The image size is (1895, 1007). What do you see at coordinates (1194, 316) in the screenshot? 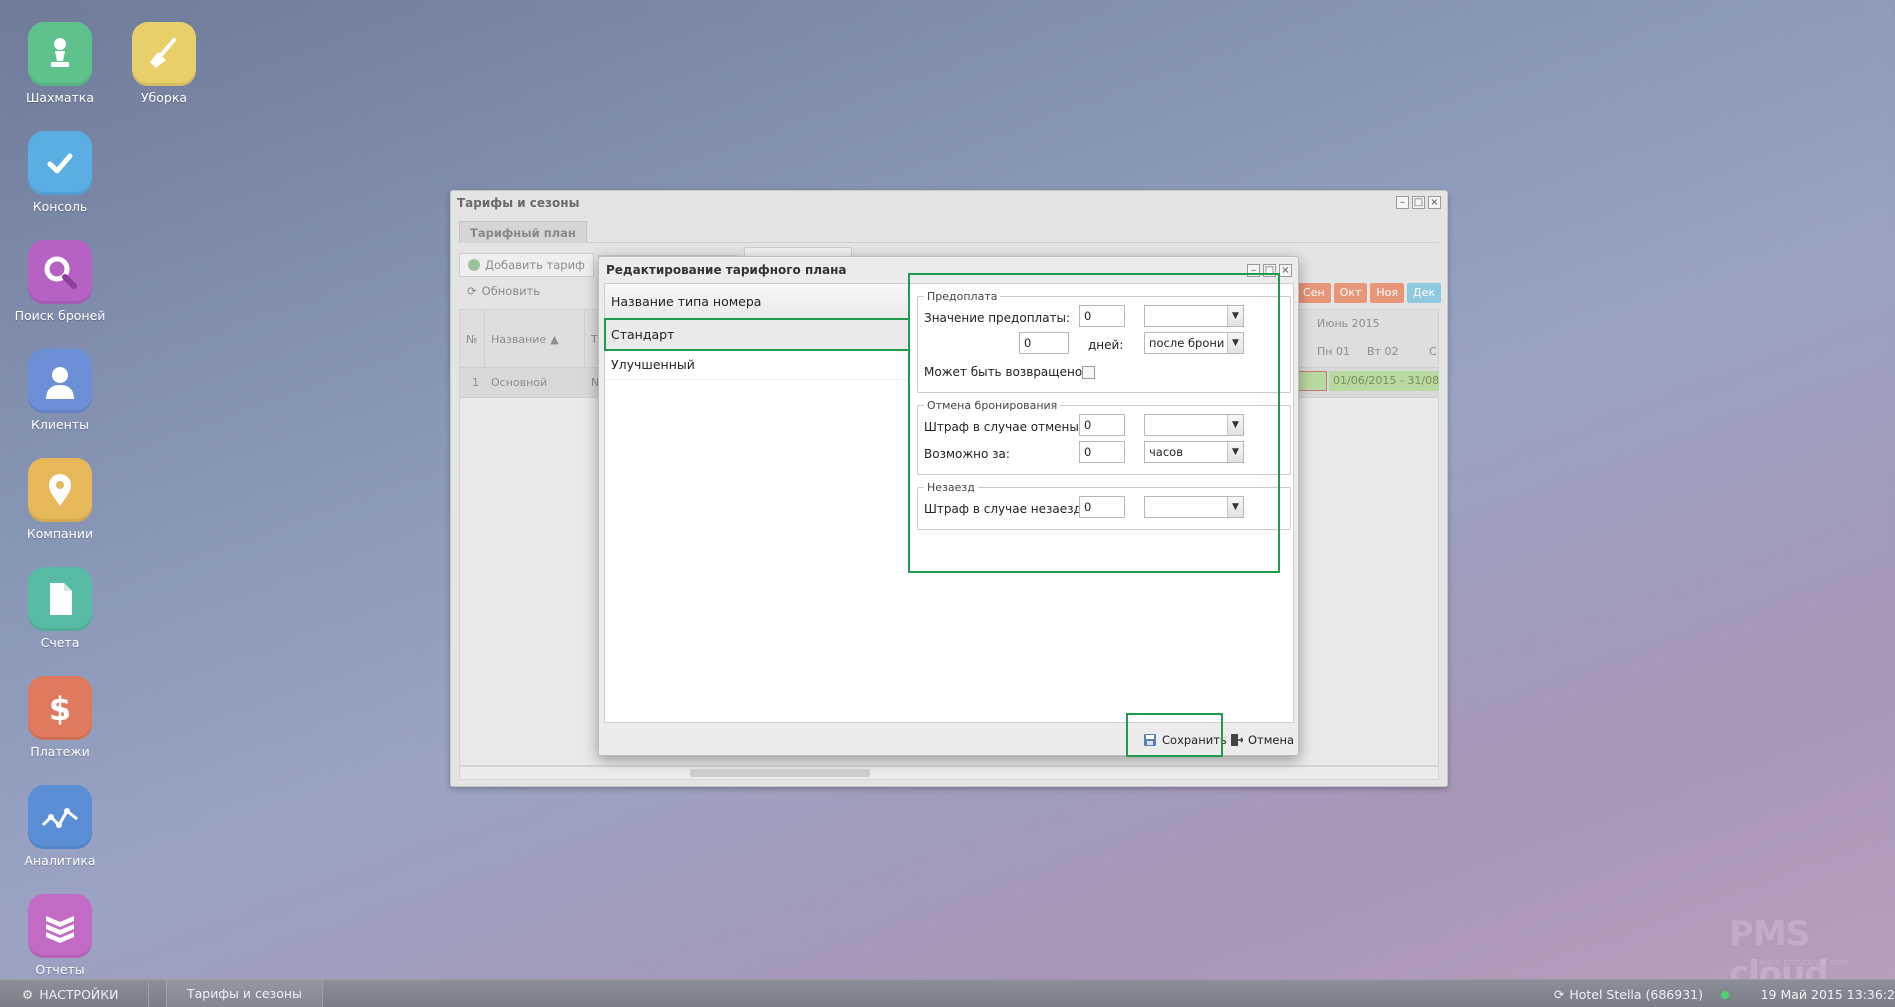
I see `prepayment-unit-select: ▼` at bounding box center [1194, 316].